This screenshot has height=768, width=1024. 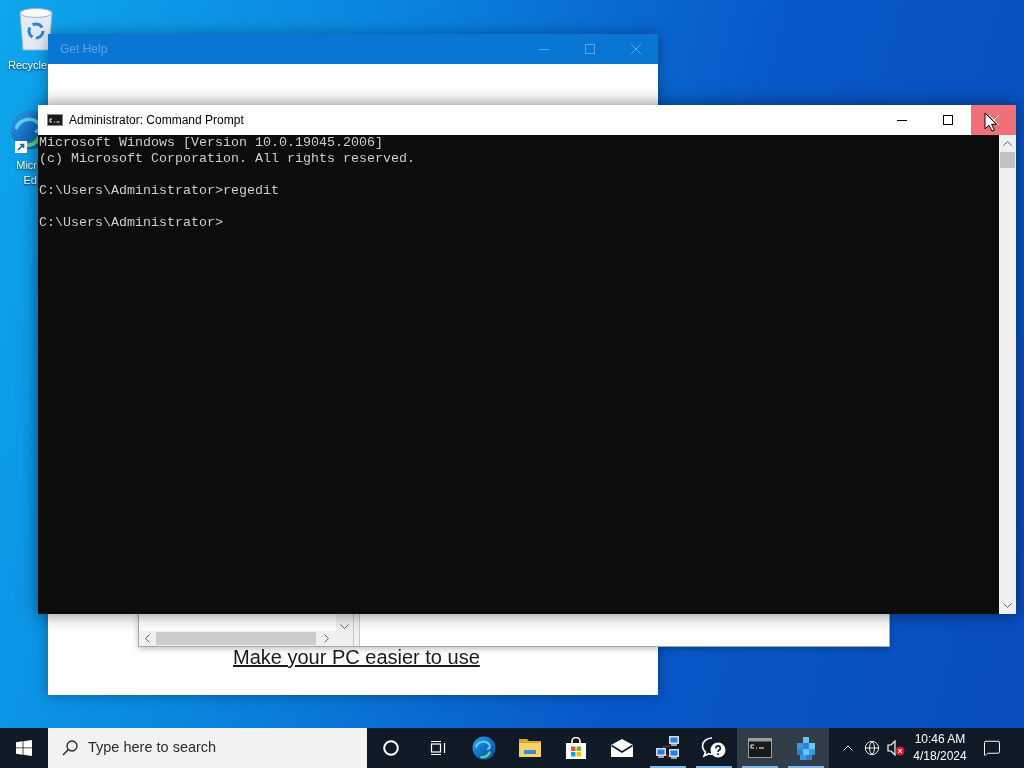 What do you see at coordinates (391, 748) in the screenshot?
I see `ring-icon` at bounding box center [391, 748].